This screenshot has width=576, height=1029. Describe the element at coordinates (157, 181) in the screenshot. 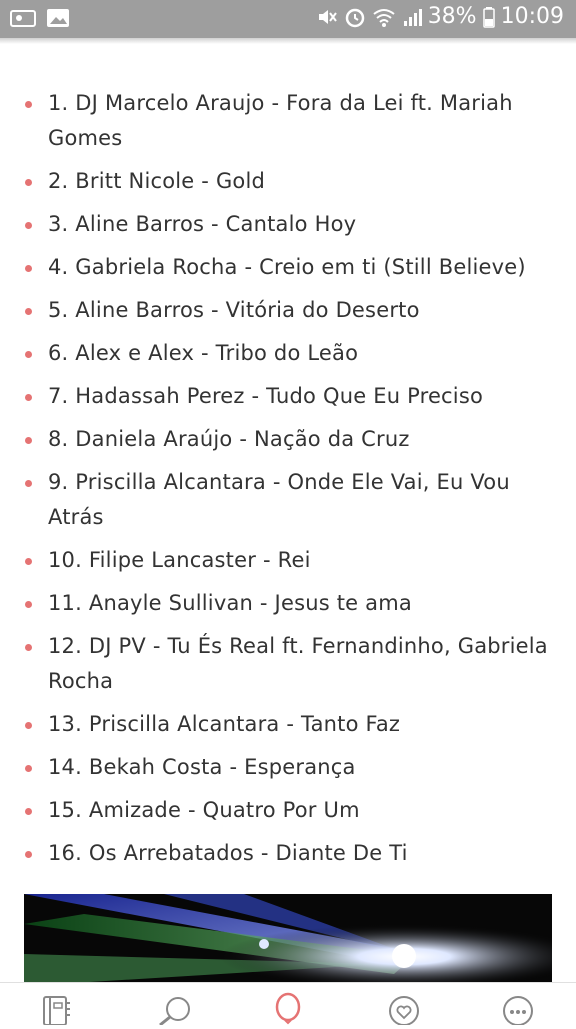

I see `song-title: 2. Britt Nicole - Gold` at that location.